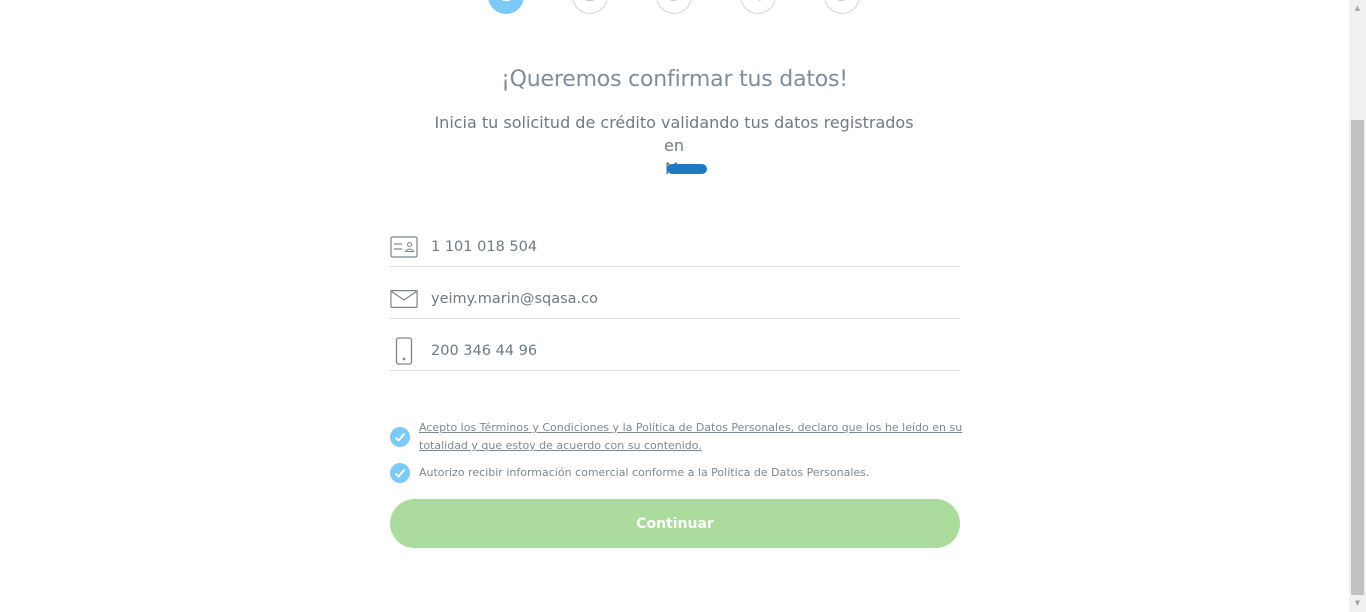 The width and height of the screenshot is (1366, 612). Describe the element at coordinates (404, 351) in the screenshot. I see `mobile-phone-icon` at that location.